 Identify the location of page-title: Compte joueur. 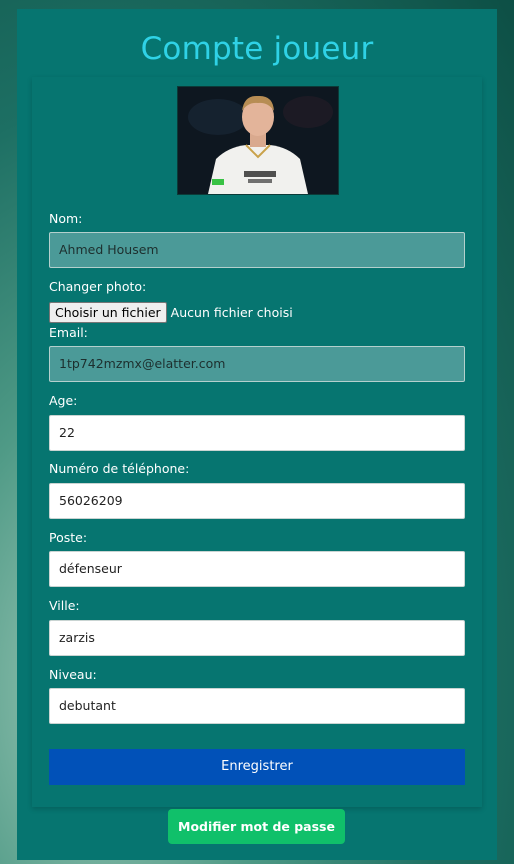
(257, 49).